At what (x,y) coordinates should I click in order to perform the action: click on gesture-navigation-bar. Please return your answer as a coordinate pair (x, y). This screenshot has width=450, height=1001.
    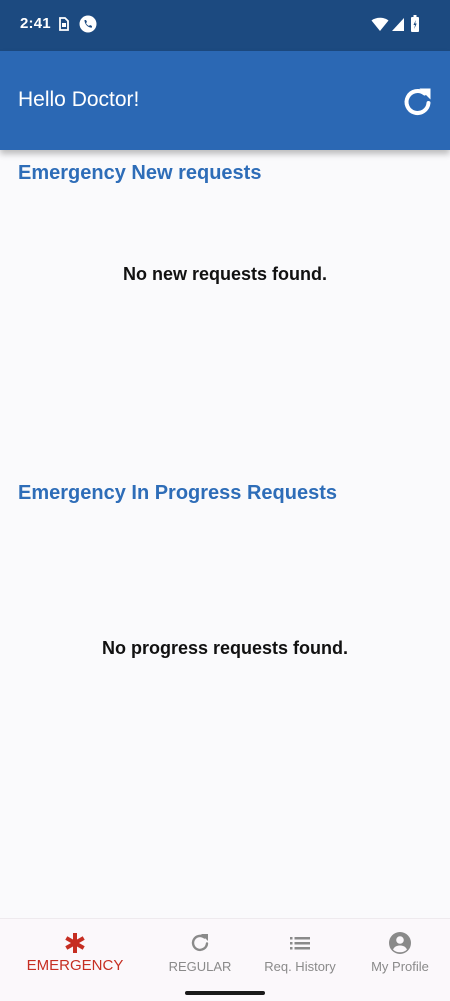
    Looking at the image, I should click on (225, 993).